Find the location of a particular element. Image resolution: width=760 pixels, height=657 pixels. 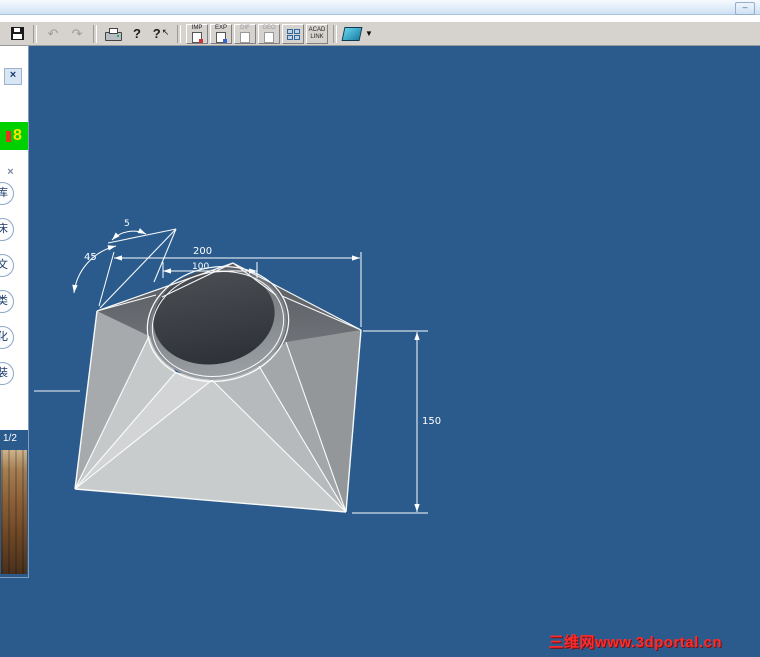

dim-small-angle: 5 is located at coordinates (127, 224).